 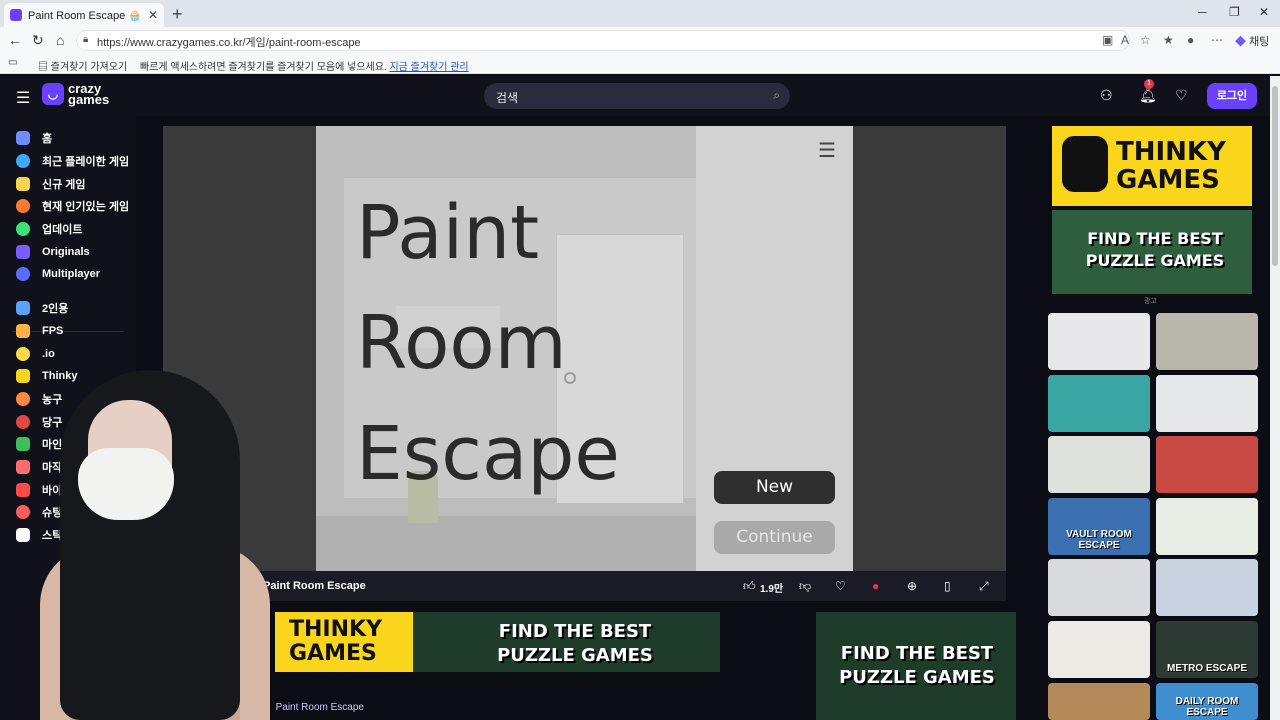 I want to click on tab-close-icon: ✕, so click(x=153, y=15).